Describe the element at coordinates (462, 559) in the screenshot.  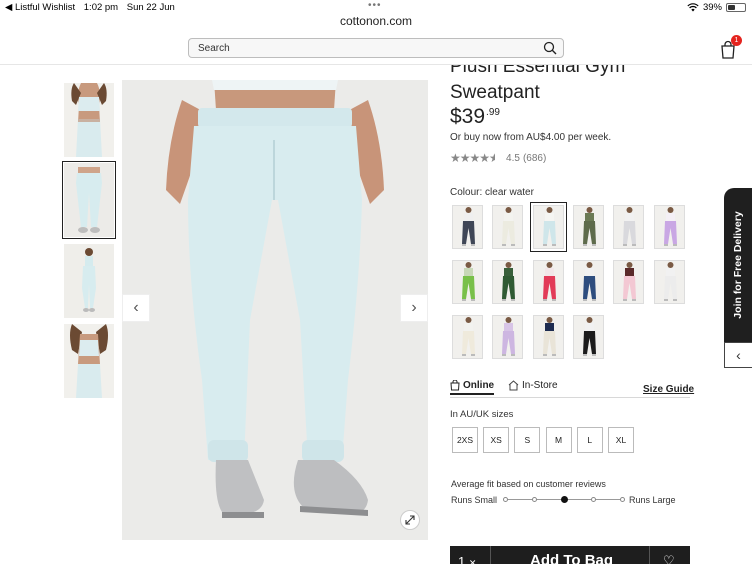
I see `quantity-value: 1` at that location.